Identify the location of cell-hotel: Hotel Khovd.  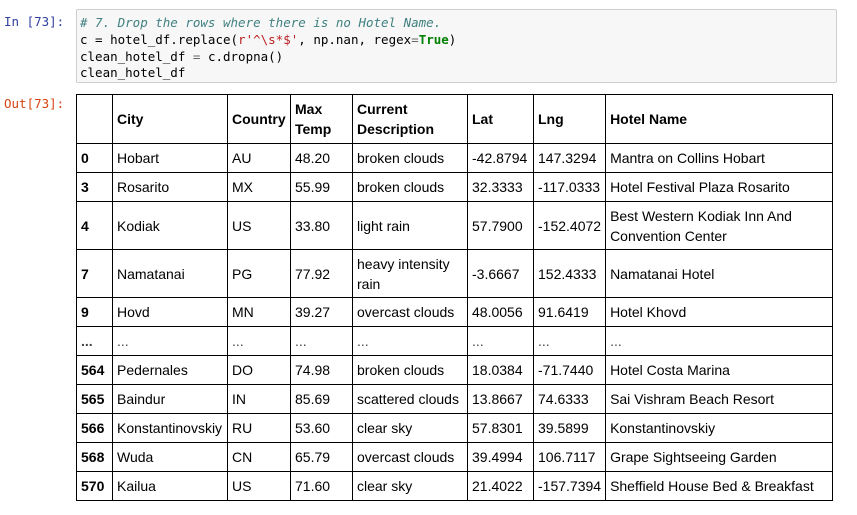
(719, 312).